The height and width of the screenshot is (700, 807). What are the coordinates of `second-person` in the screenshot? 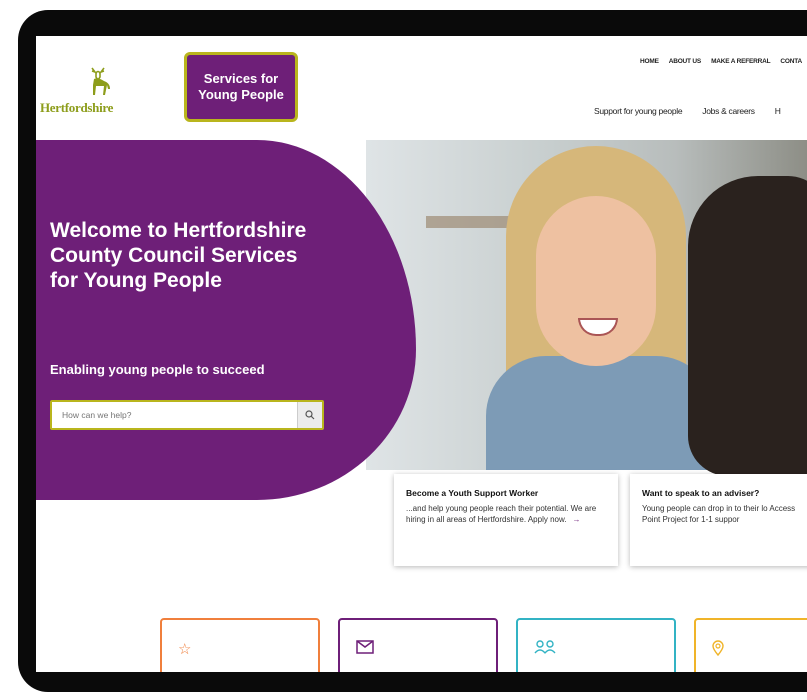 It's located at (747, 326).